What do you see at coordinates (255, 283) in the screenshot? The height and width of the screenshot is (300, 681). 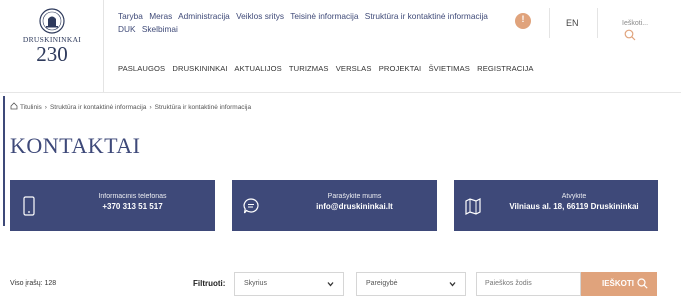 I see `department-select-value: Skyrius` at bounding box center [255, 283].